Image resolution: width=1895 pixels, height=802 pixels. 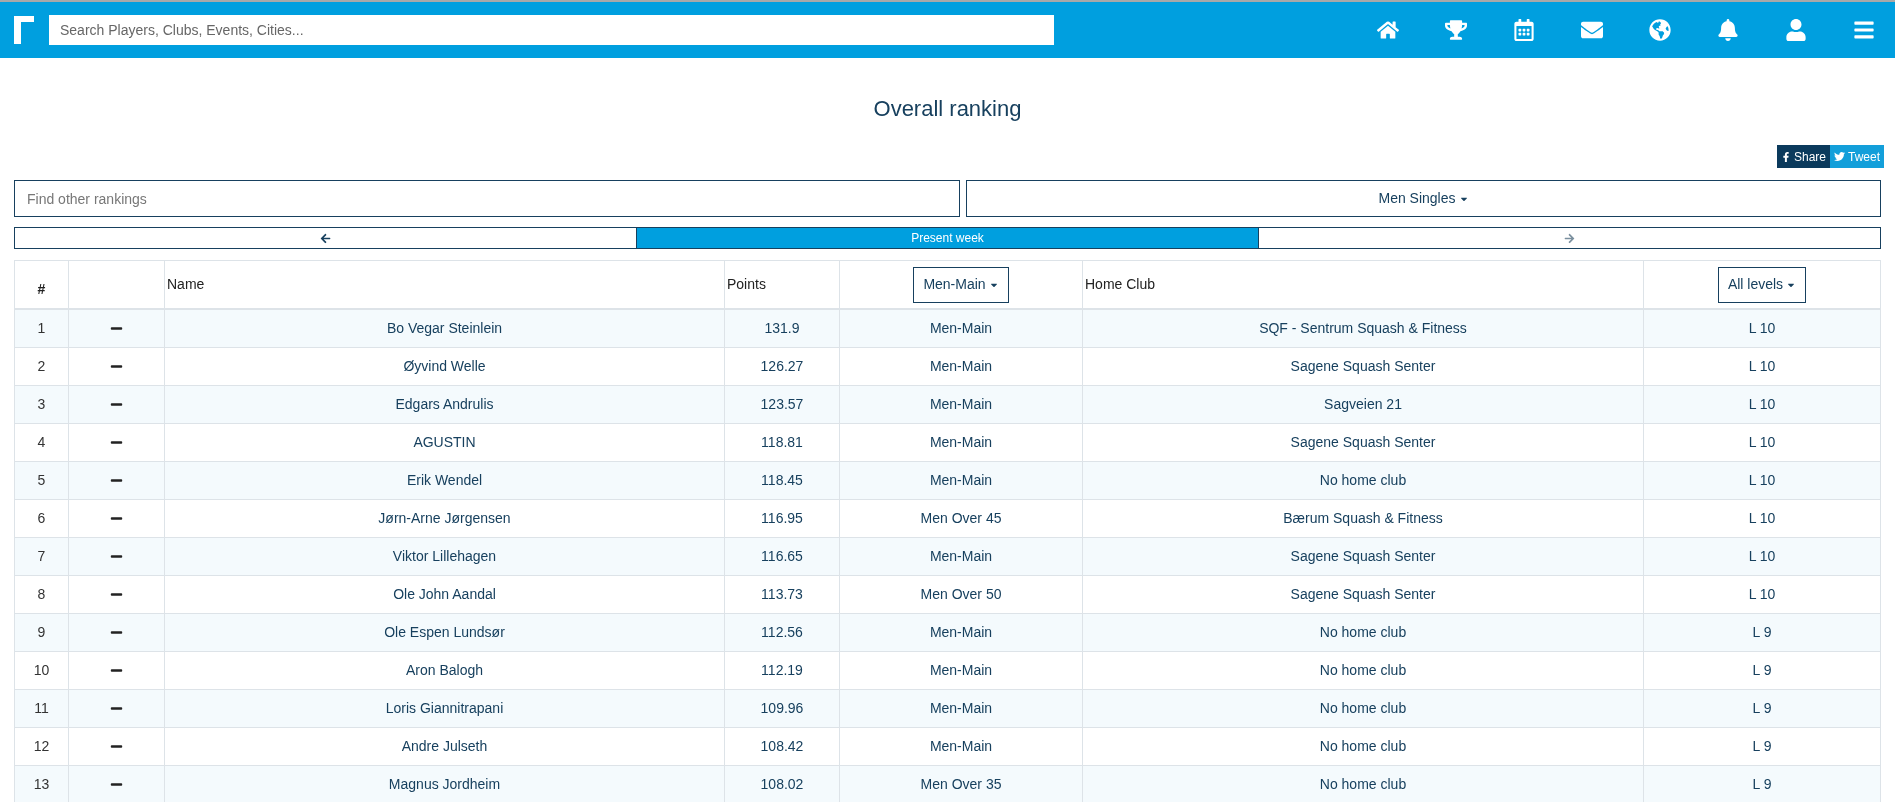 What do you see at coordinates (1423, 198) in the screenshot?
I see `category-dropdown: Men Singles` at bounding box center [1423, 198].